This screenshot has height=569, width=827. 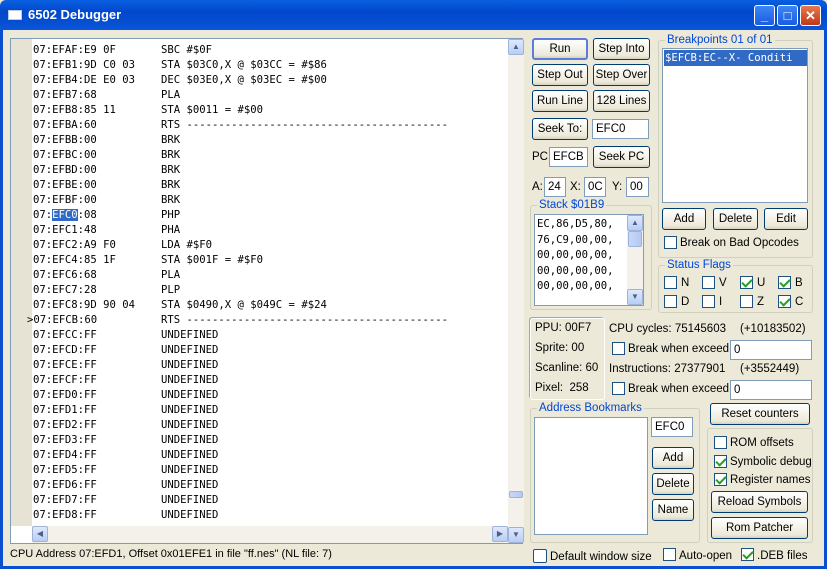 I want to click on flag-b-checkbox, so click(x=784, y=282).